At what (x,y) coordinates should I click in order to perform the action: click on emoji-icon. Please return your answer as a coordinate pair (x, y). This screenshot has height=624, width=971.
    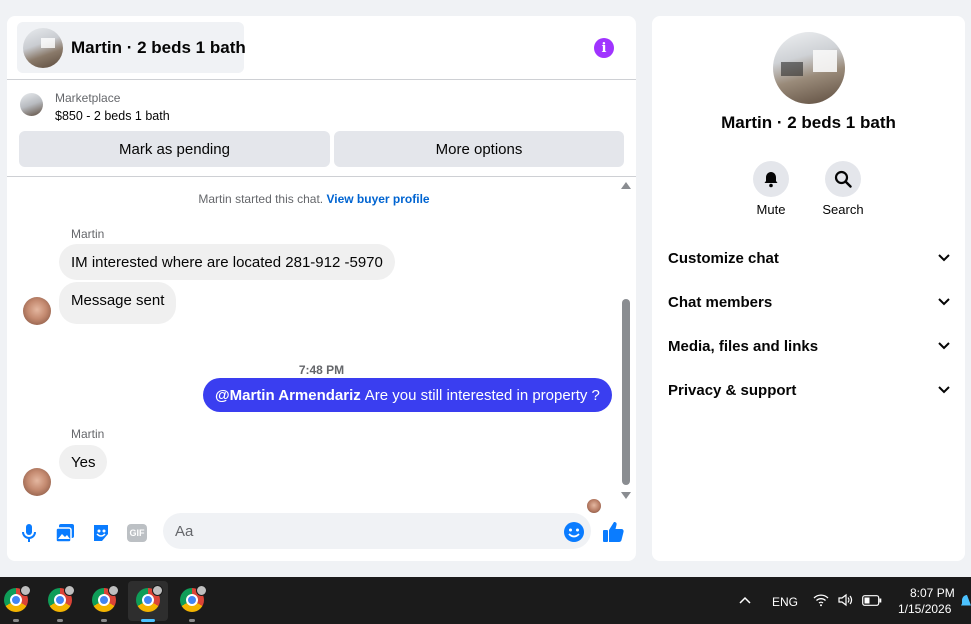
    Looking at the image, I should click on (574, 534).